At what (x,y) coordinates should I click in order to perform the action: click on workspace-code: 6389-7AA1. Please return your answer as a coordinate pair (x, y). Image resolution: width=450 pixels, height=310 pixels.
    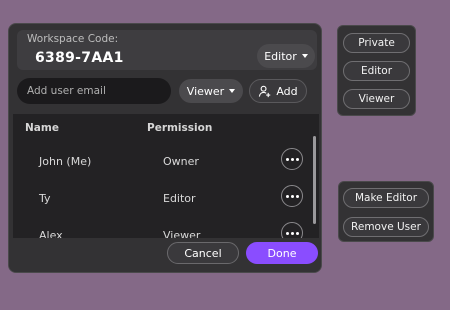
    Looking at the image, I should click on (79, 58).